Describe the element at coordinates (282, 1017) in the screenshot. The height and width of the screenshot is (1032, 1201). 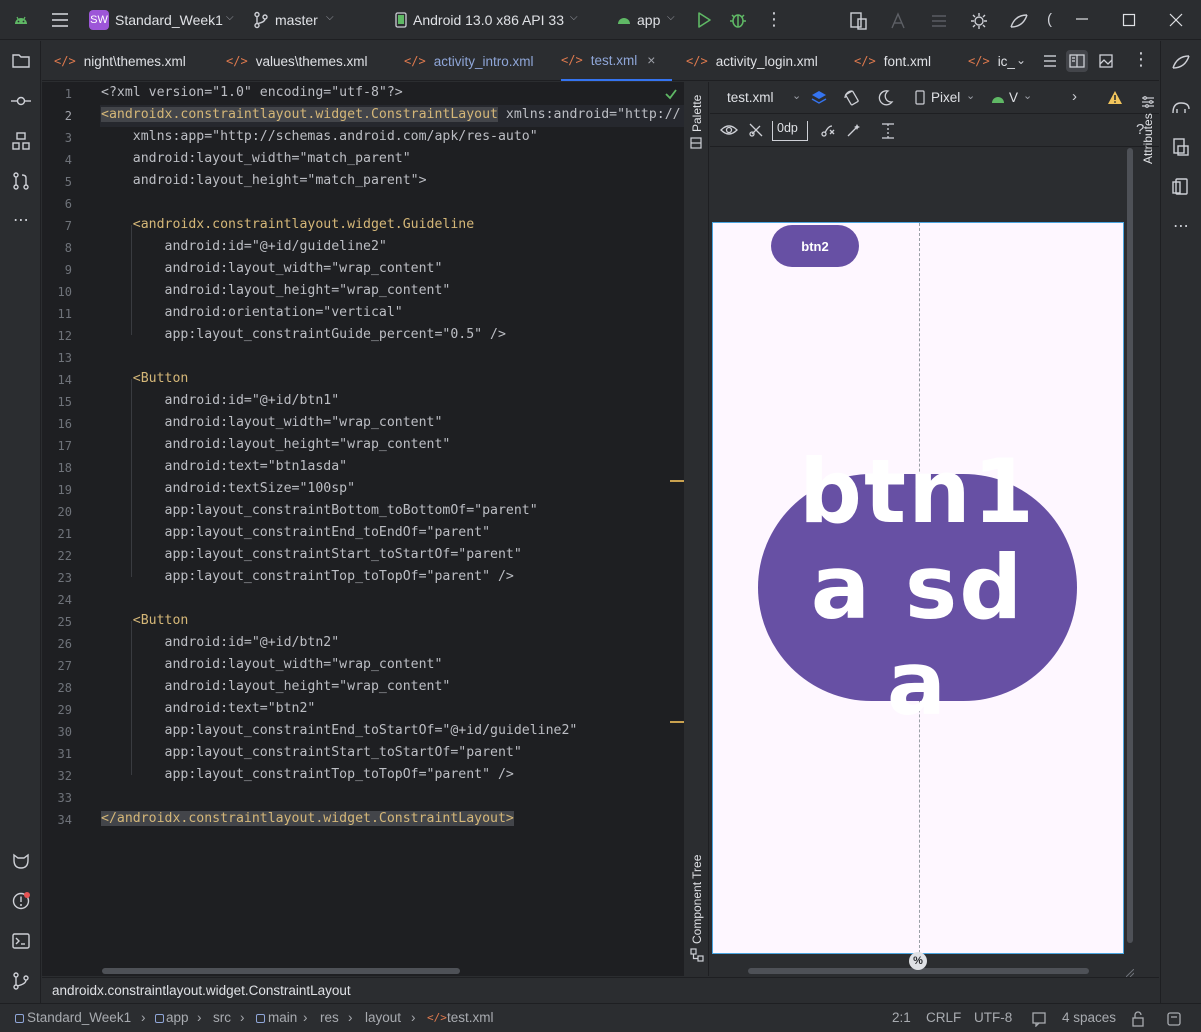
I see `breadcrumb-main: main` at that location.